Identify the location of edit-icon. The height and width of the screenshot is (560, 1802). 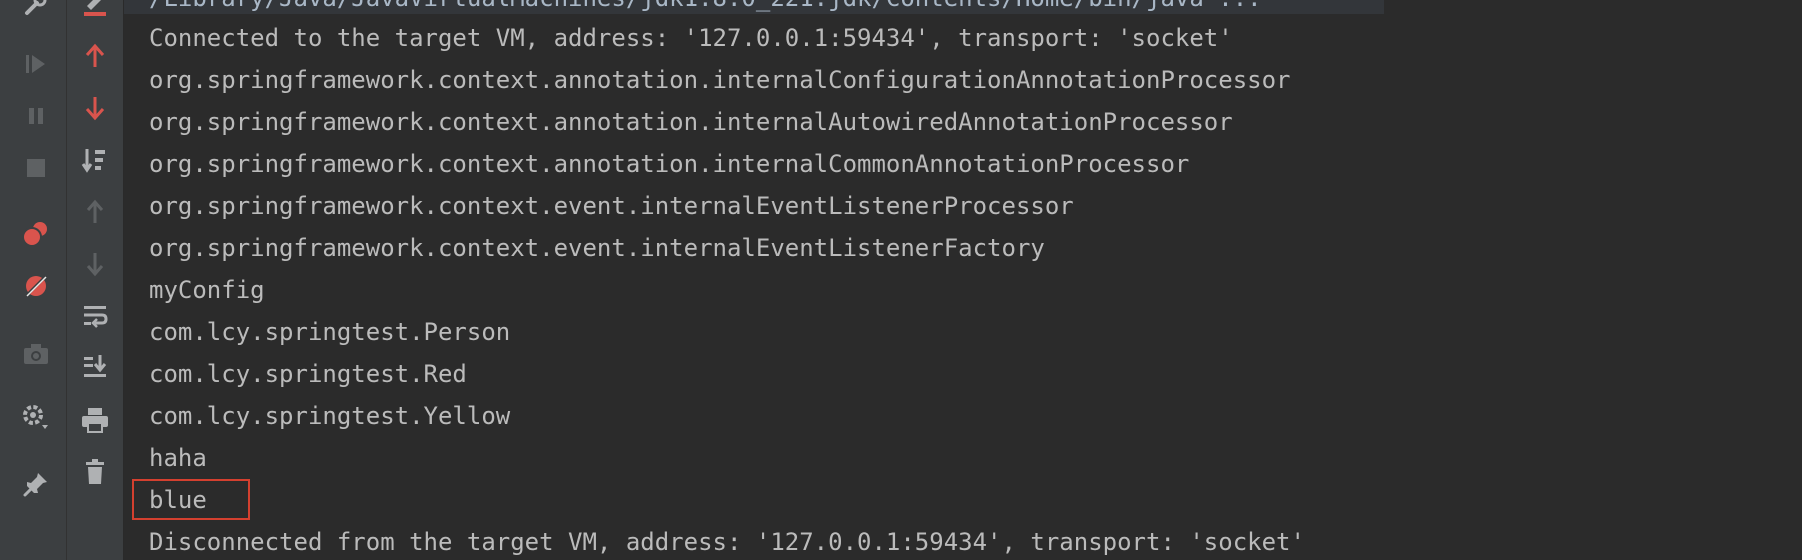
(95, 11).